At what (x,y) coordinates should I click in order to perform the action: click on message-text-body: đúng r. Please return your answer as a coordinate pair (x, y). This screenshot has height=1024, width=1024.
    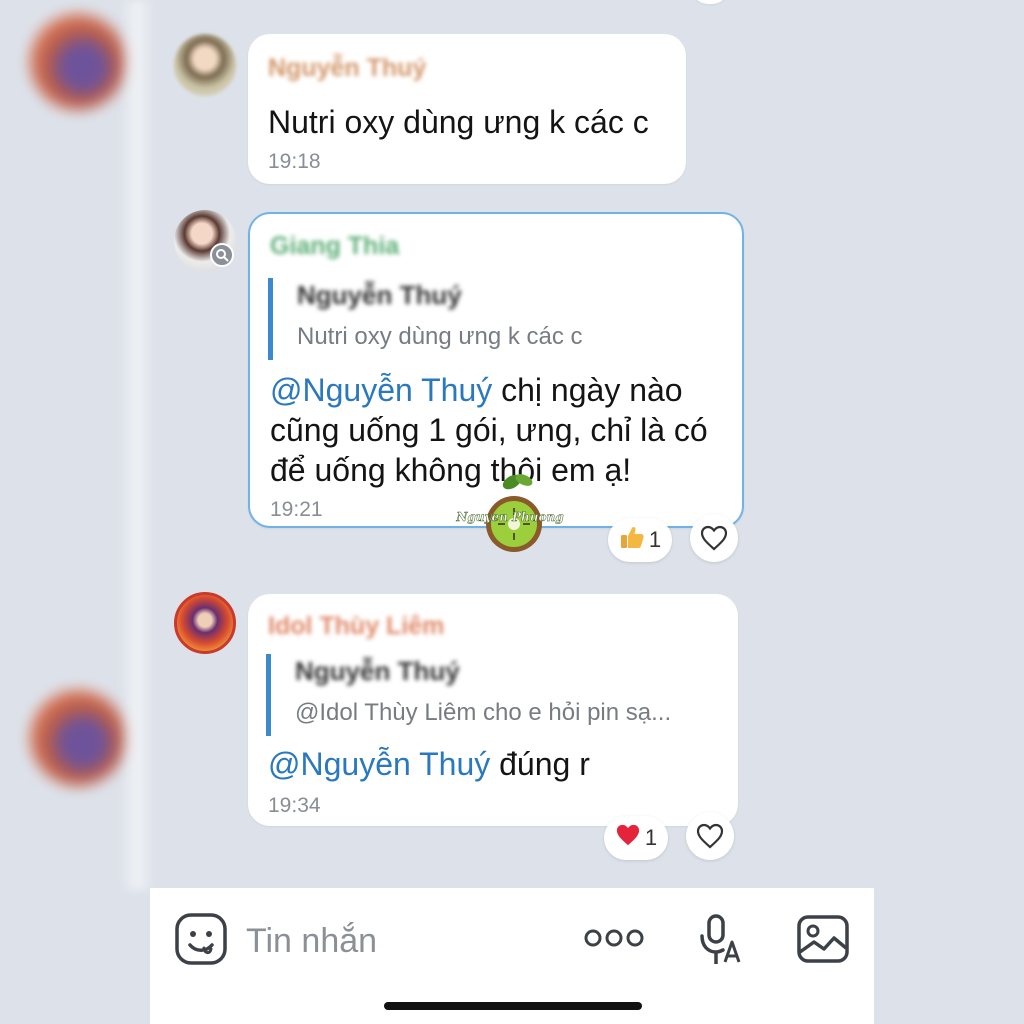
    Looking at the image, I should click on (540, 764).